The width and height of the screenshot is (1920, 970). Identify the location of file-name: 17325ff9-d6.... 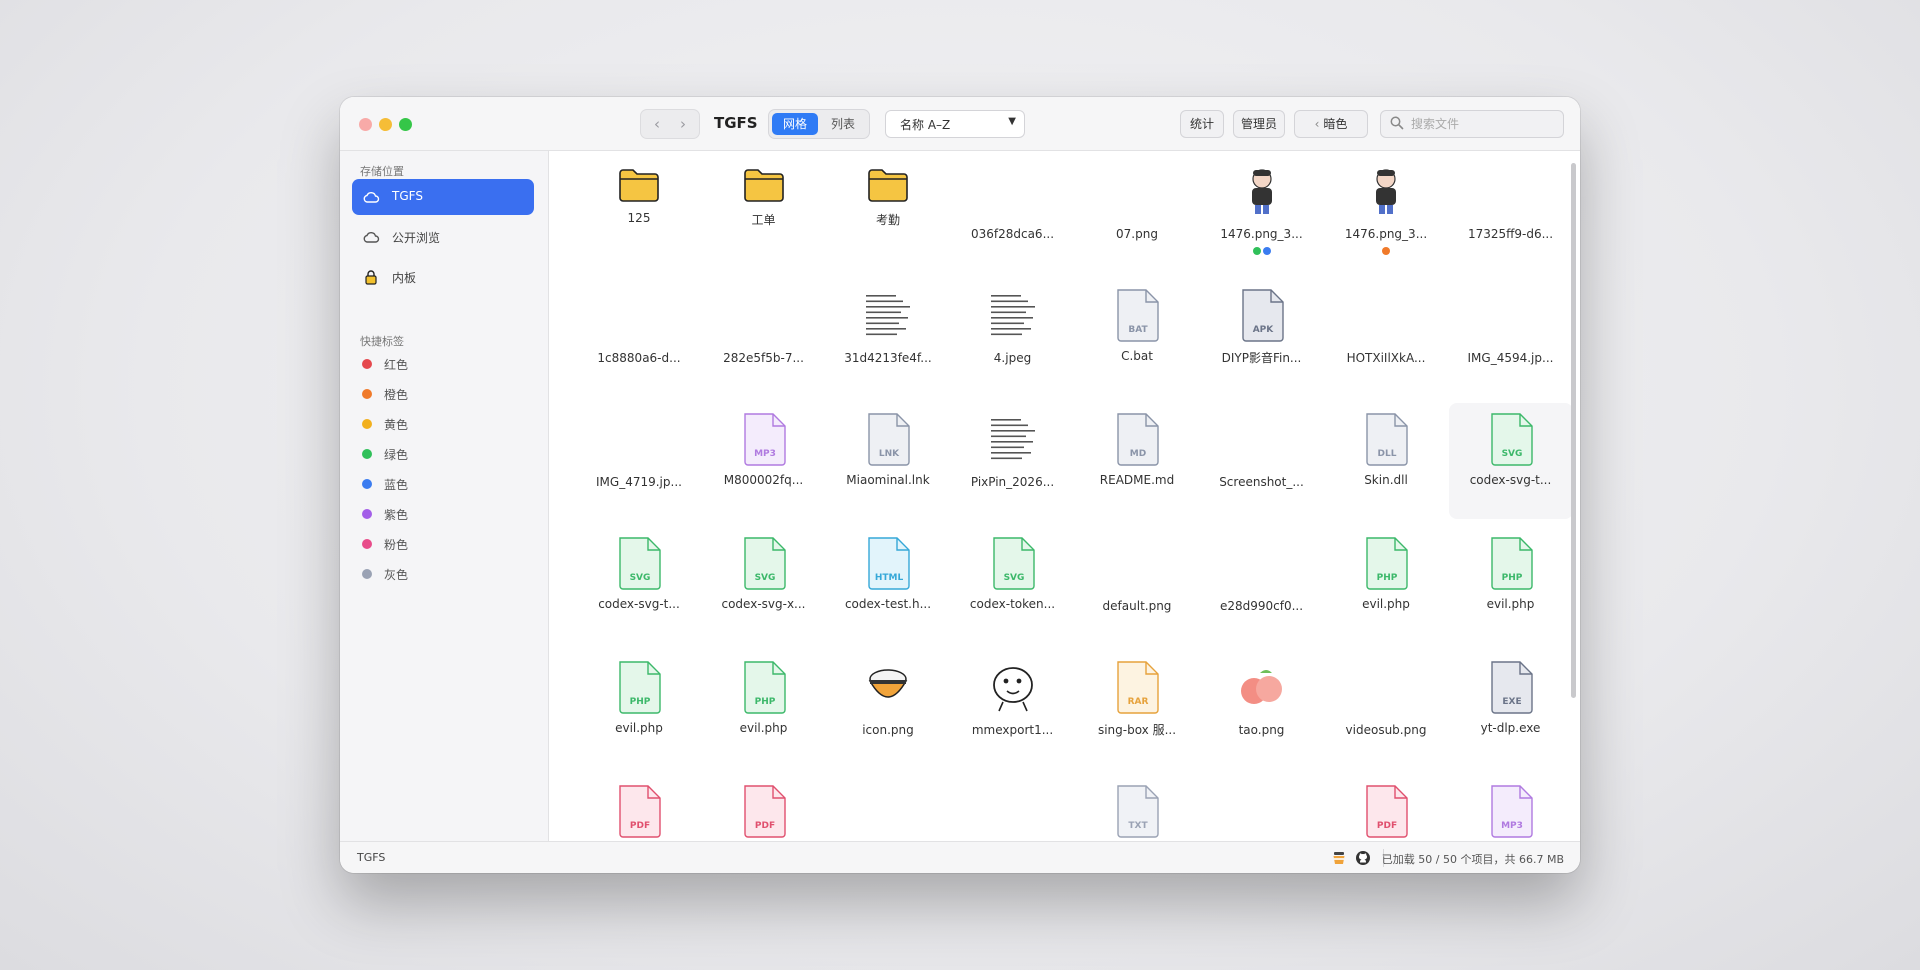
(1510, 234).